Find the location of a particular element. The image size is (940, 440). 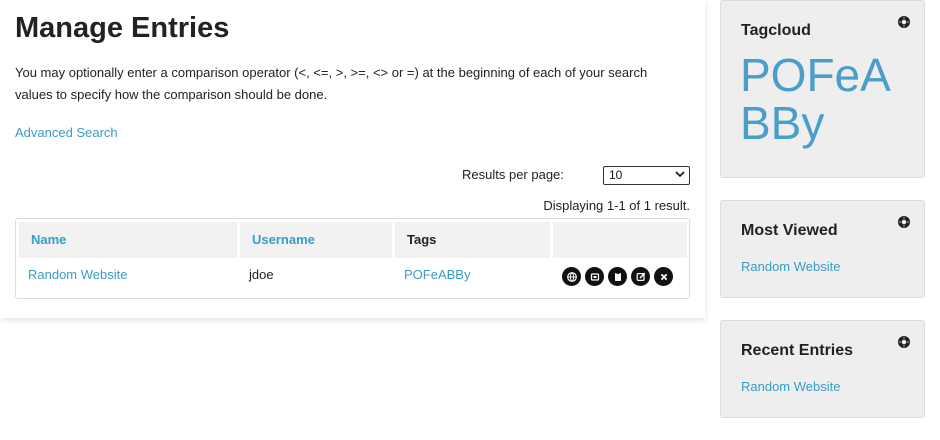

chevron-down-icon is located at coordinates (680, 176).